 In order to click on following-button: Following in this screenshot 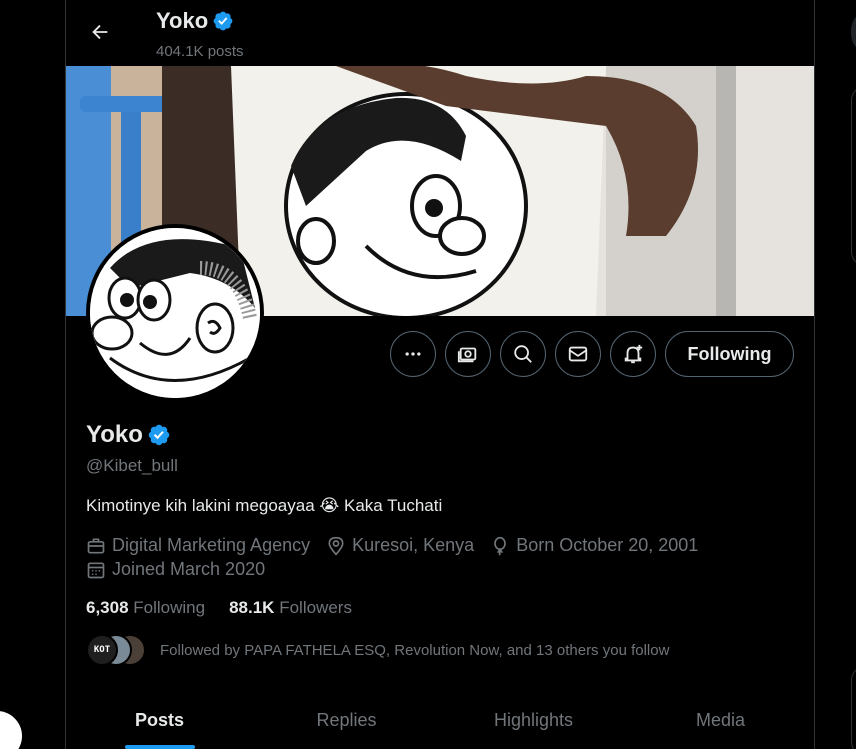, I will do `click(729, 354)`.